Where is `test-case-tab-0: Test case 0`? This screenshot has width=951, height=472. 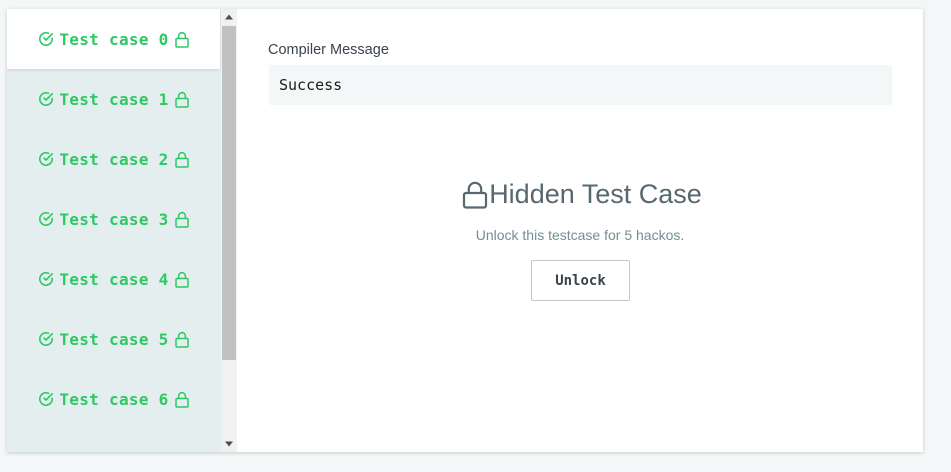 test-case-tab-0: Test case 0 is located at coordinates (113, 39).